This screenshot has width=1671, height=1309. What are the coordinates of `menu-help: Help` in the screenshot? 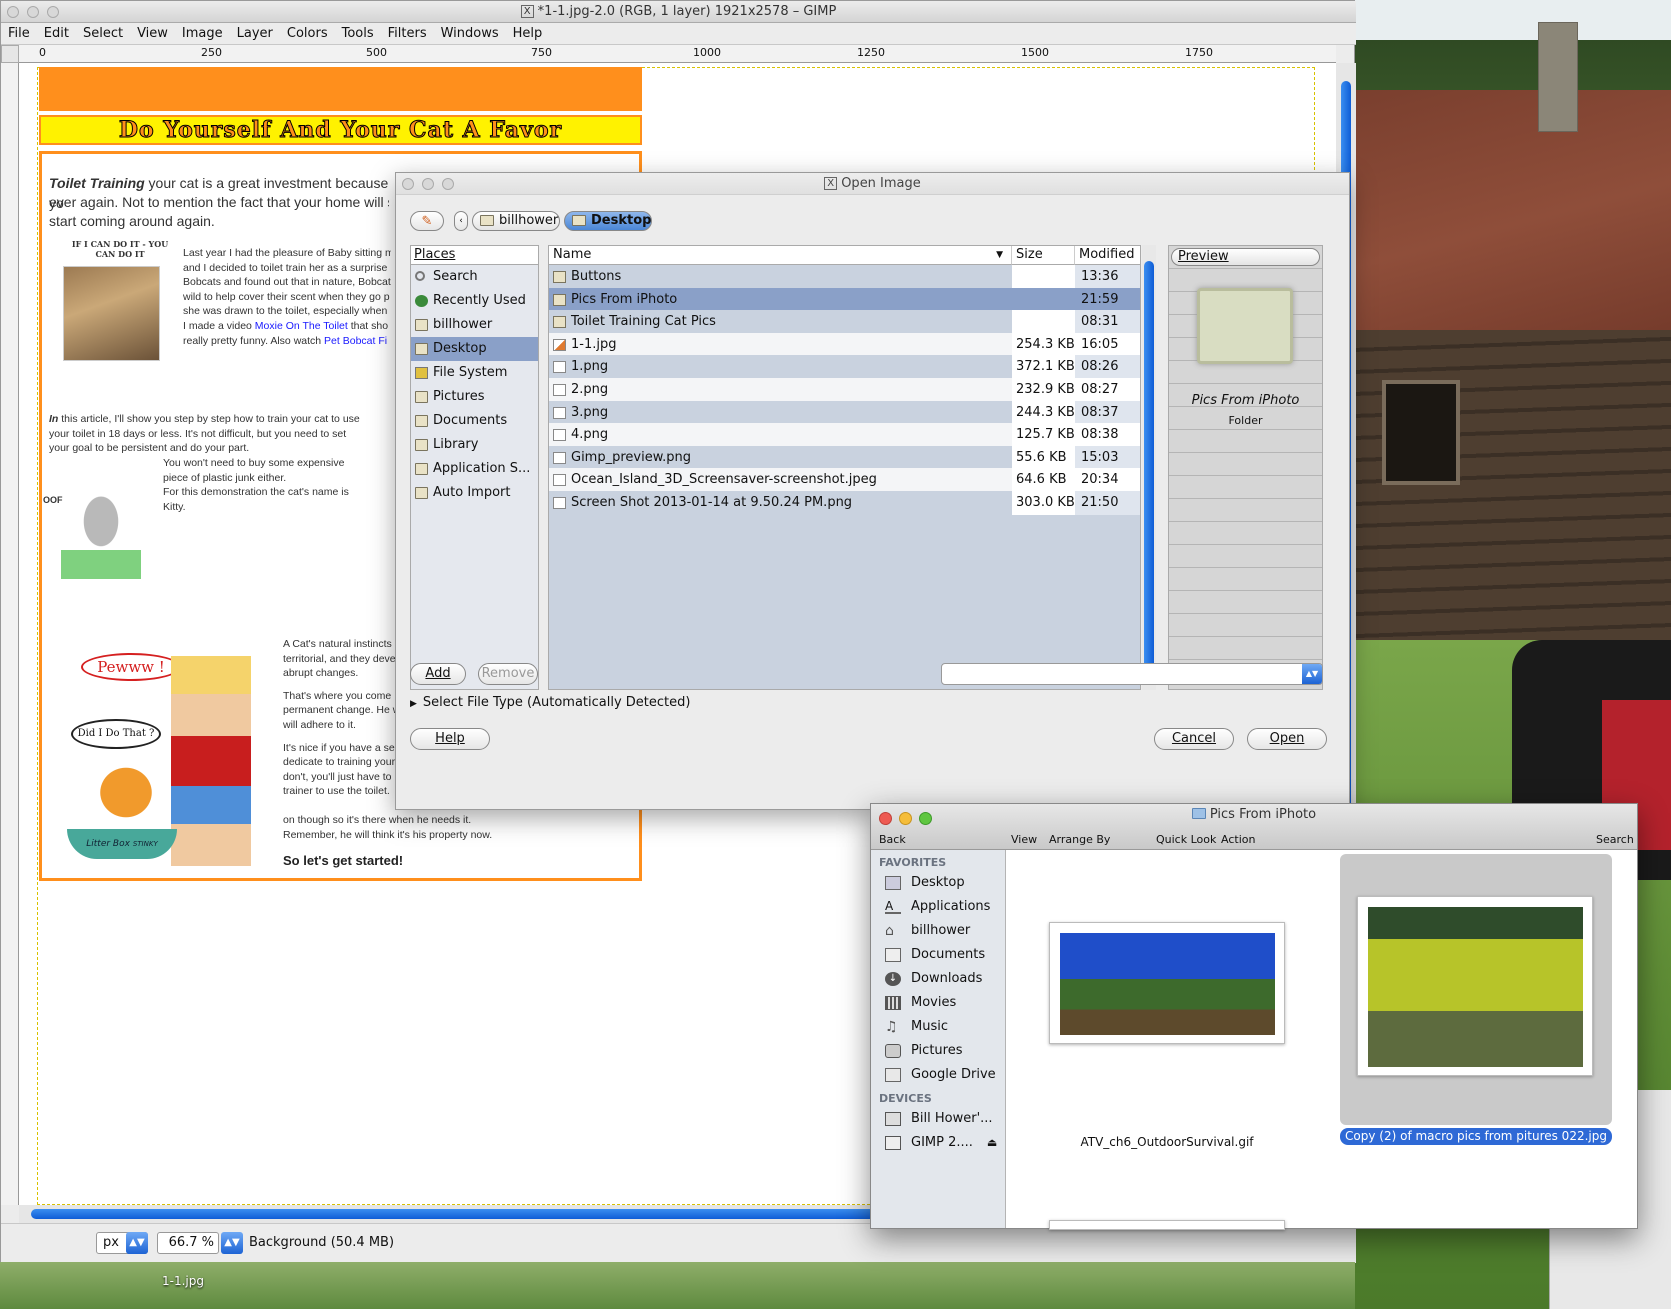 It's located at (528, 34).